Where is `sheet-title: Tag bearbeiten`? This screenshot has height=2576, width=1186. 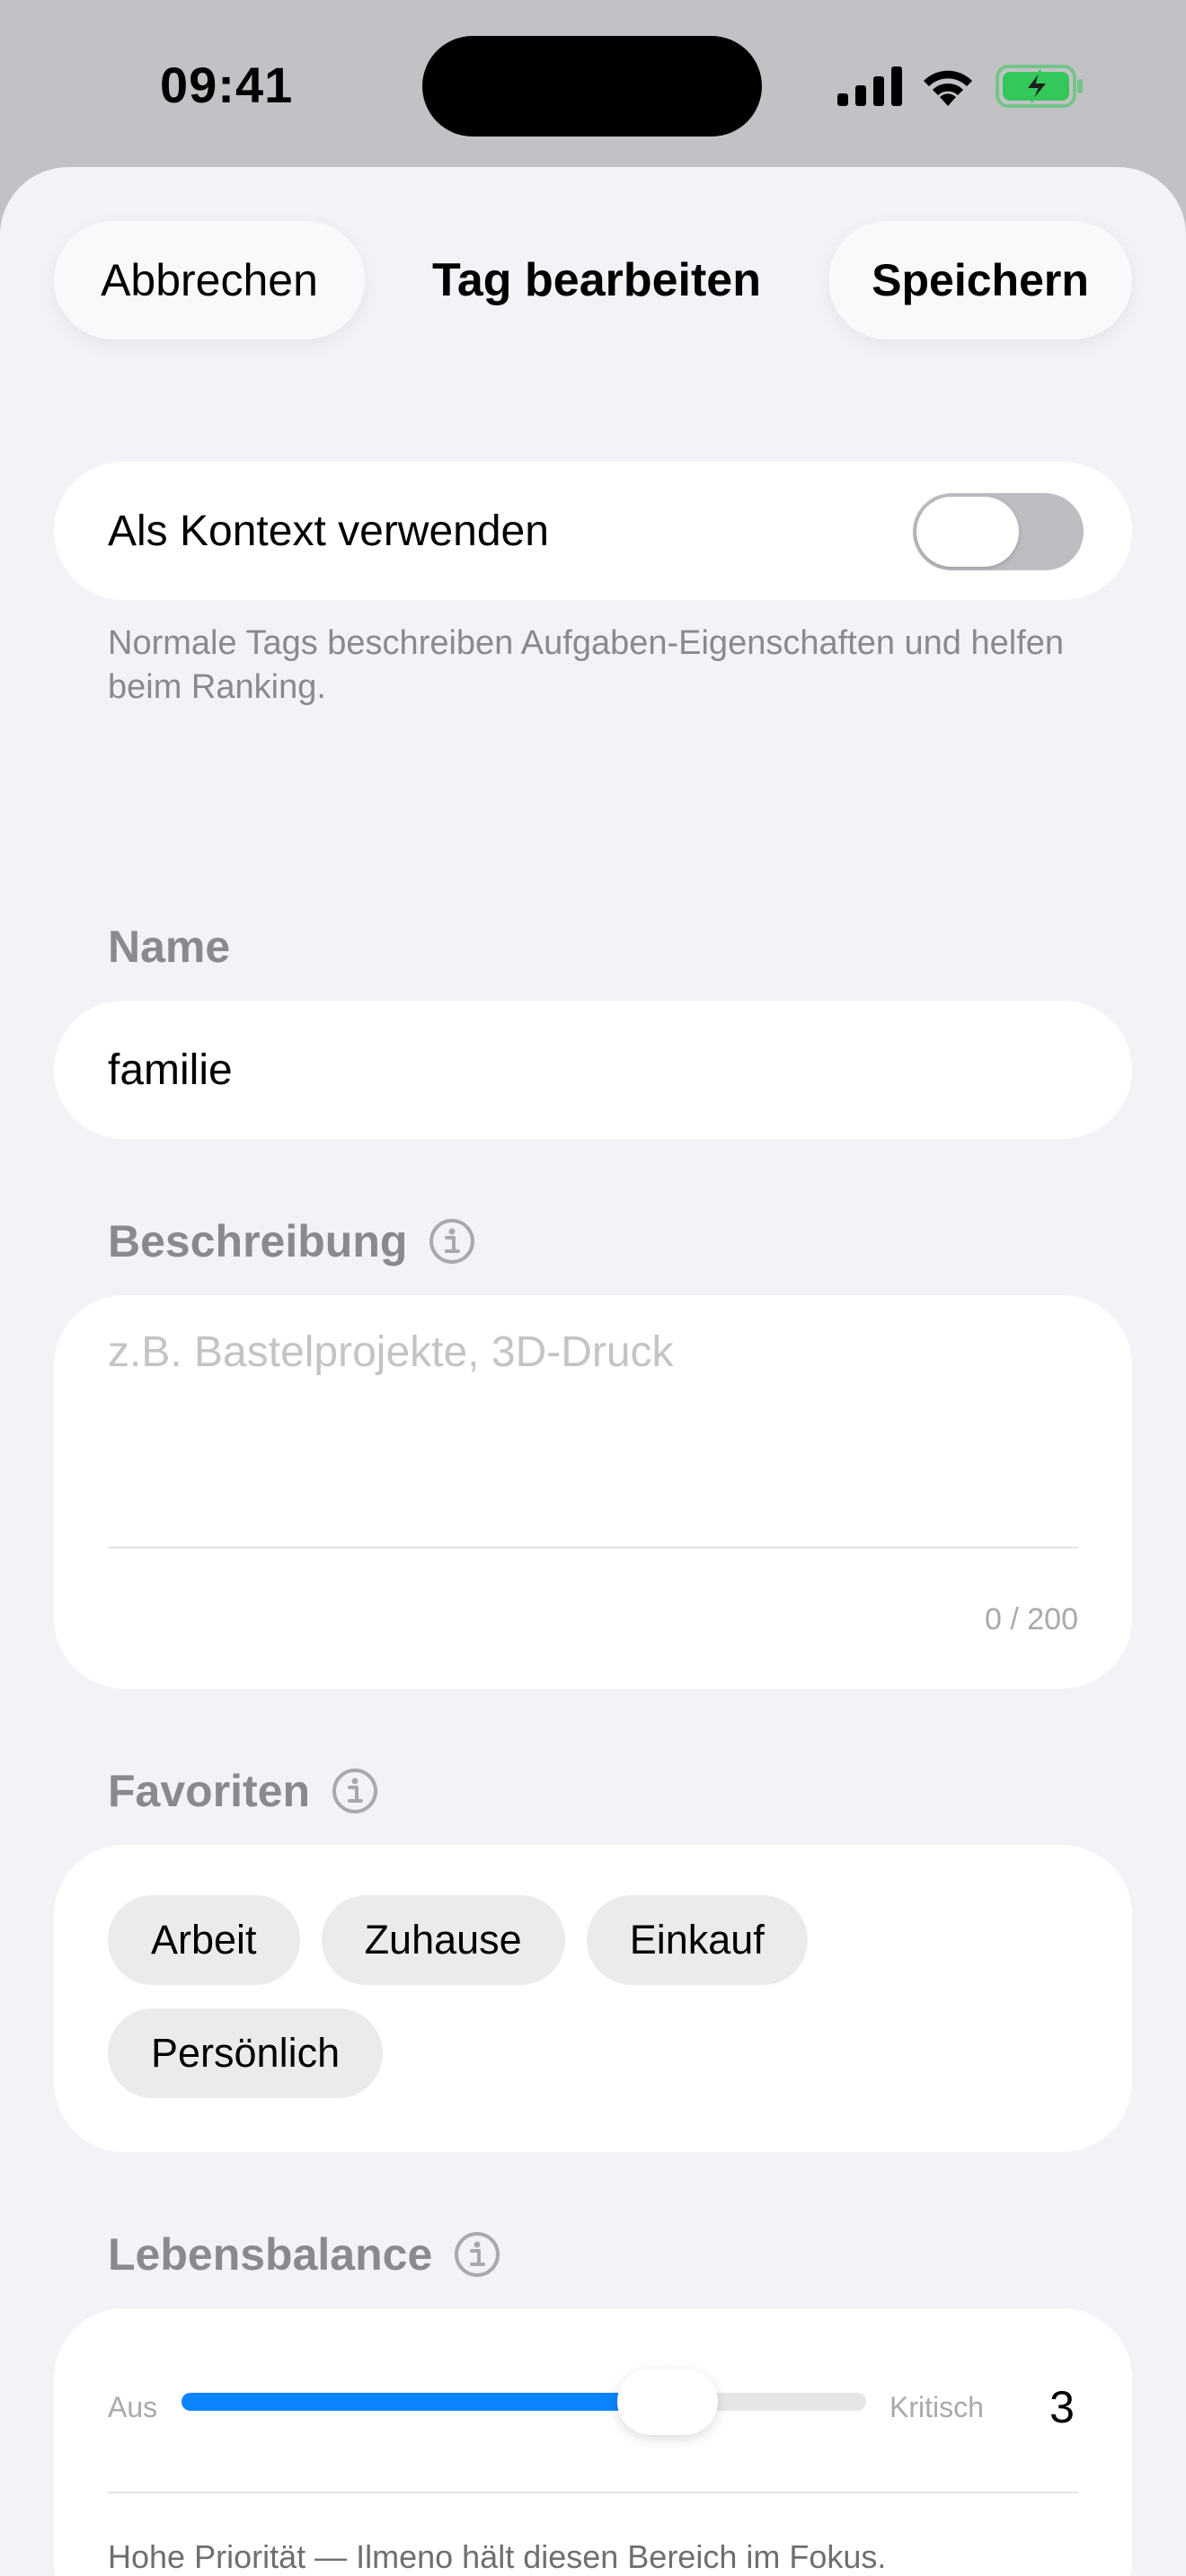 sheet-title: Tag bearbeiten is located at coordinates (596, 280).